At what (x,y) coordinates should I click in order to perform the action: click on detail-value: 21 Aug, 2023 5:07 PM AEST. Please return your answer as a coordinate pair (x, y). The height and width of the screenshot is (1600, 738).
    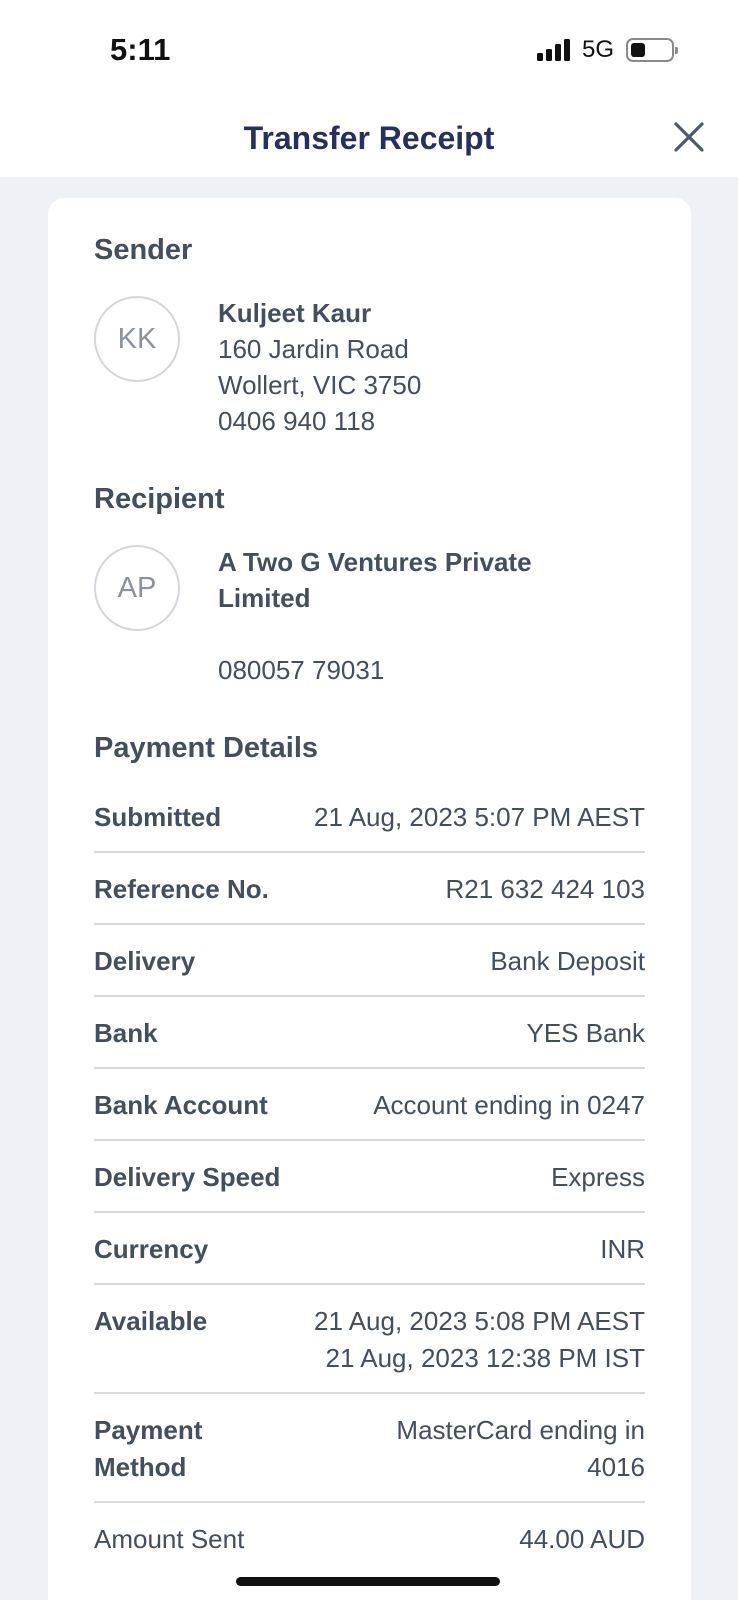
    Looking at the image, I should click on (479, 817).